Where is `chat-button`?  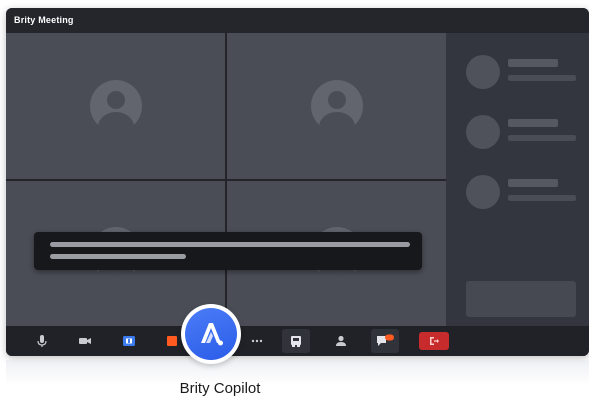
chat-button is located at coordinates (385, 341).